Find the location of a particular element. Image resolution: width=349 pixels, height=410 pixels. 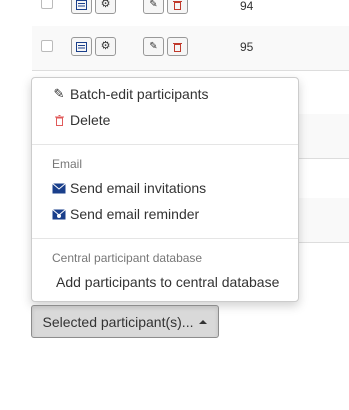

menu-item-batch-edit: ✎ Batch-edit participants is located at coordinates (130, 94).